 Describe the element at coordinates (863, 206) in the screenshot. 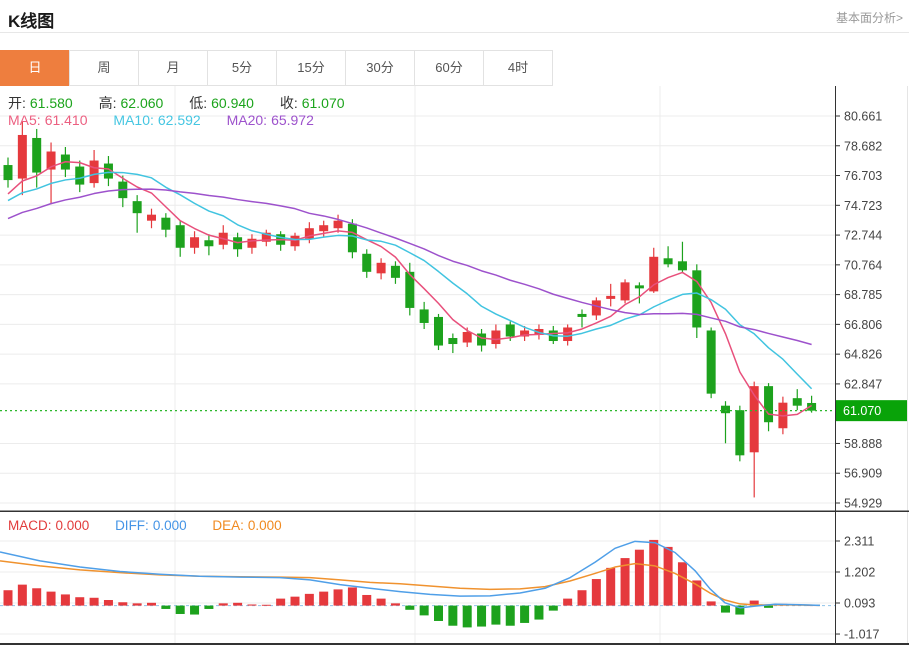

I see `svg-text: 74.723` at that location.